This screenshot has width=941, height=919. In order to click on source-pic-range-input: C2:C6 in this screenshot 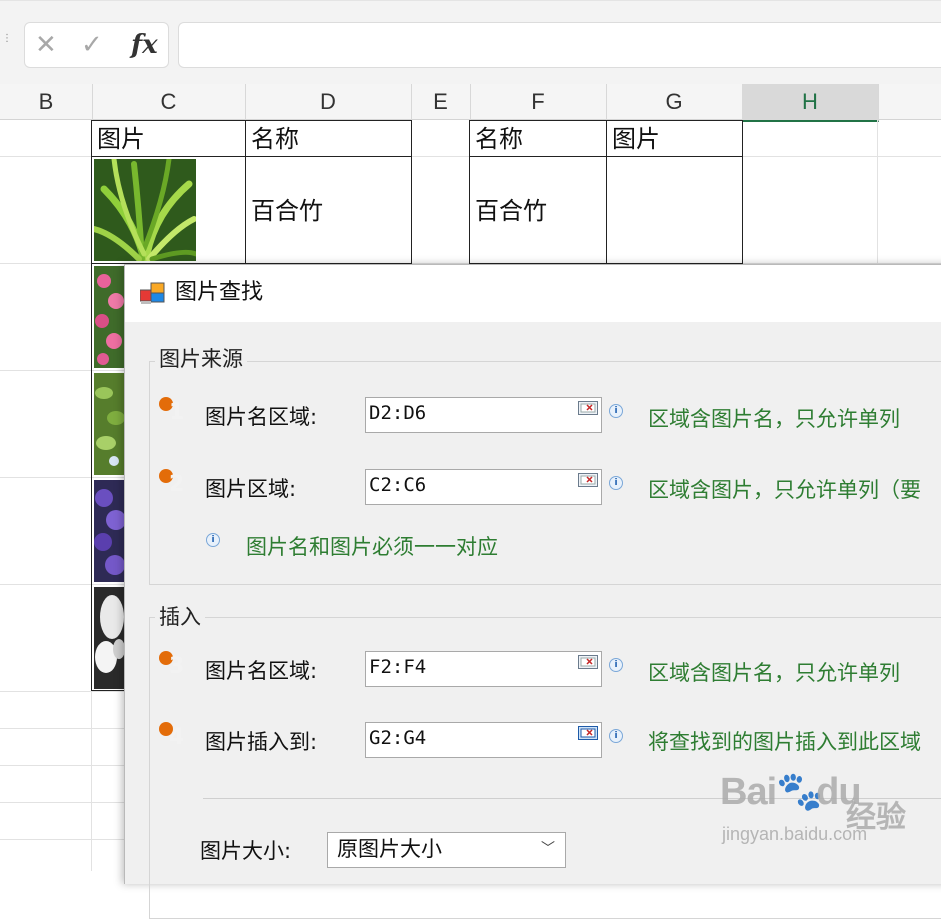, I will do `click(483, 487)`.